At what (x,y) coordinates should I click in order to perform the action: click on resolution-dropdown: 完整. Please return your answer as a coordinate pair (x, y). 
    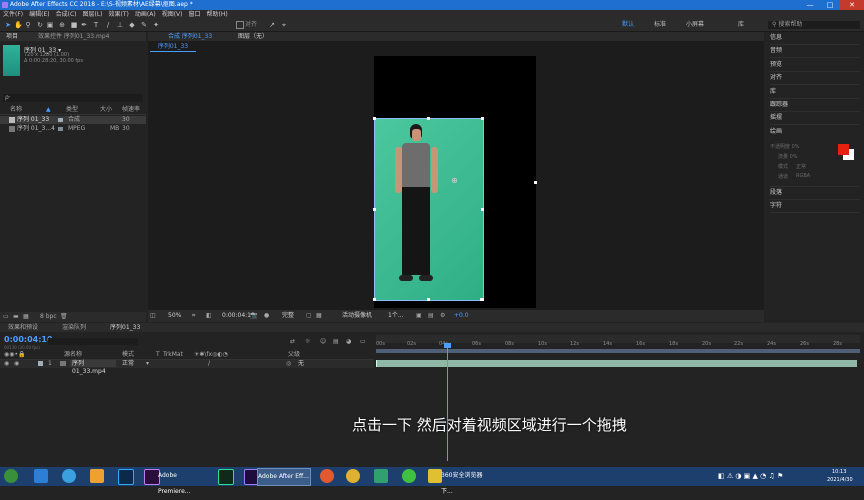
    Looking at the image, I should click on (288, 316).